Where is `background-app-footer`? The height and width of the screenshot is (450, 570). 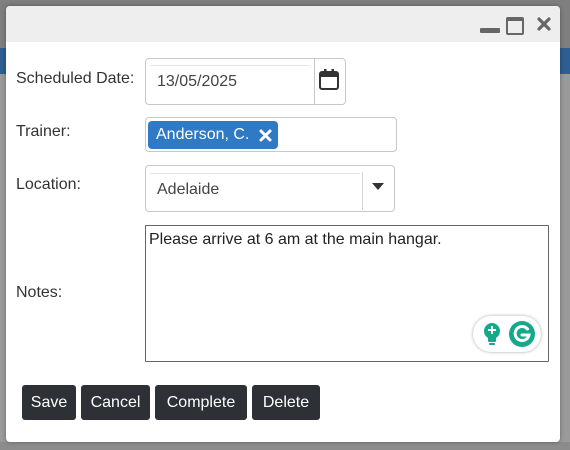
background-app-footer is located at coordinates (285, 446).